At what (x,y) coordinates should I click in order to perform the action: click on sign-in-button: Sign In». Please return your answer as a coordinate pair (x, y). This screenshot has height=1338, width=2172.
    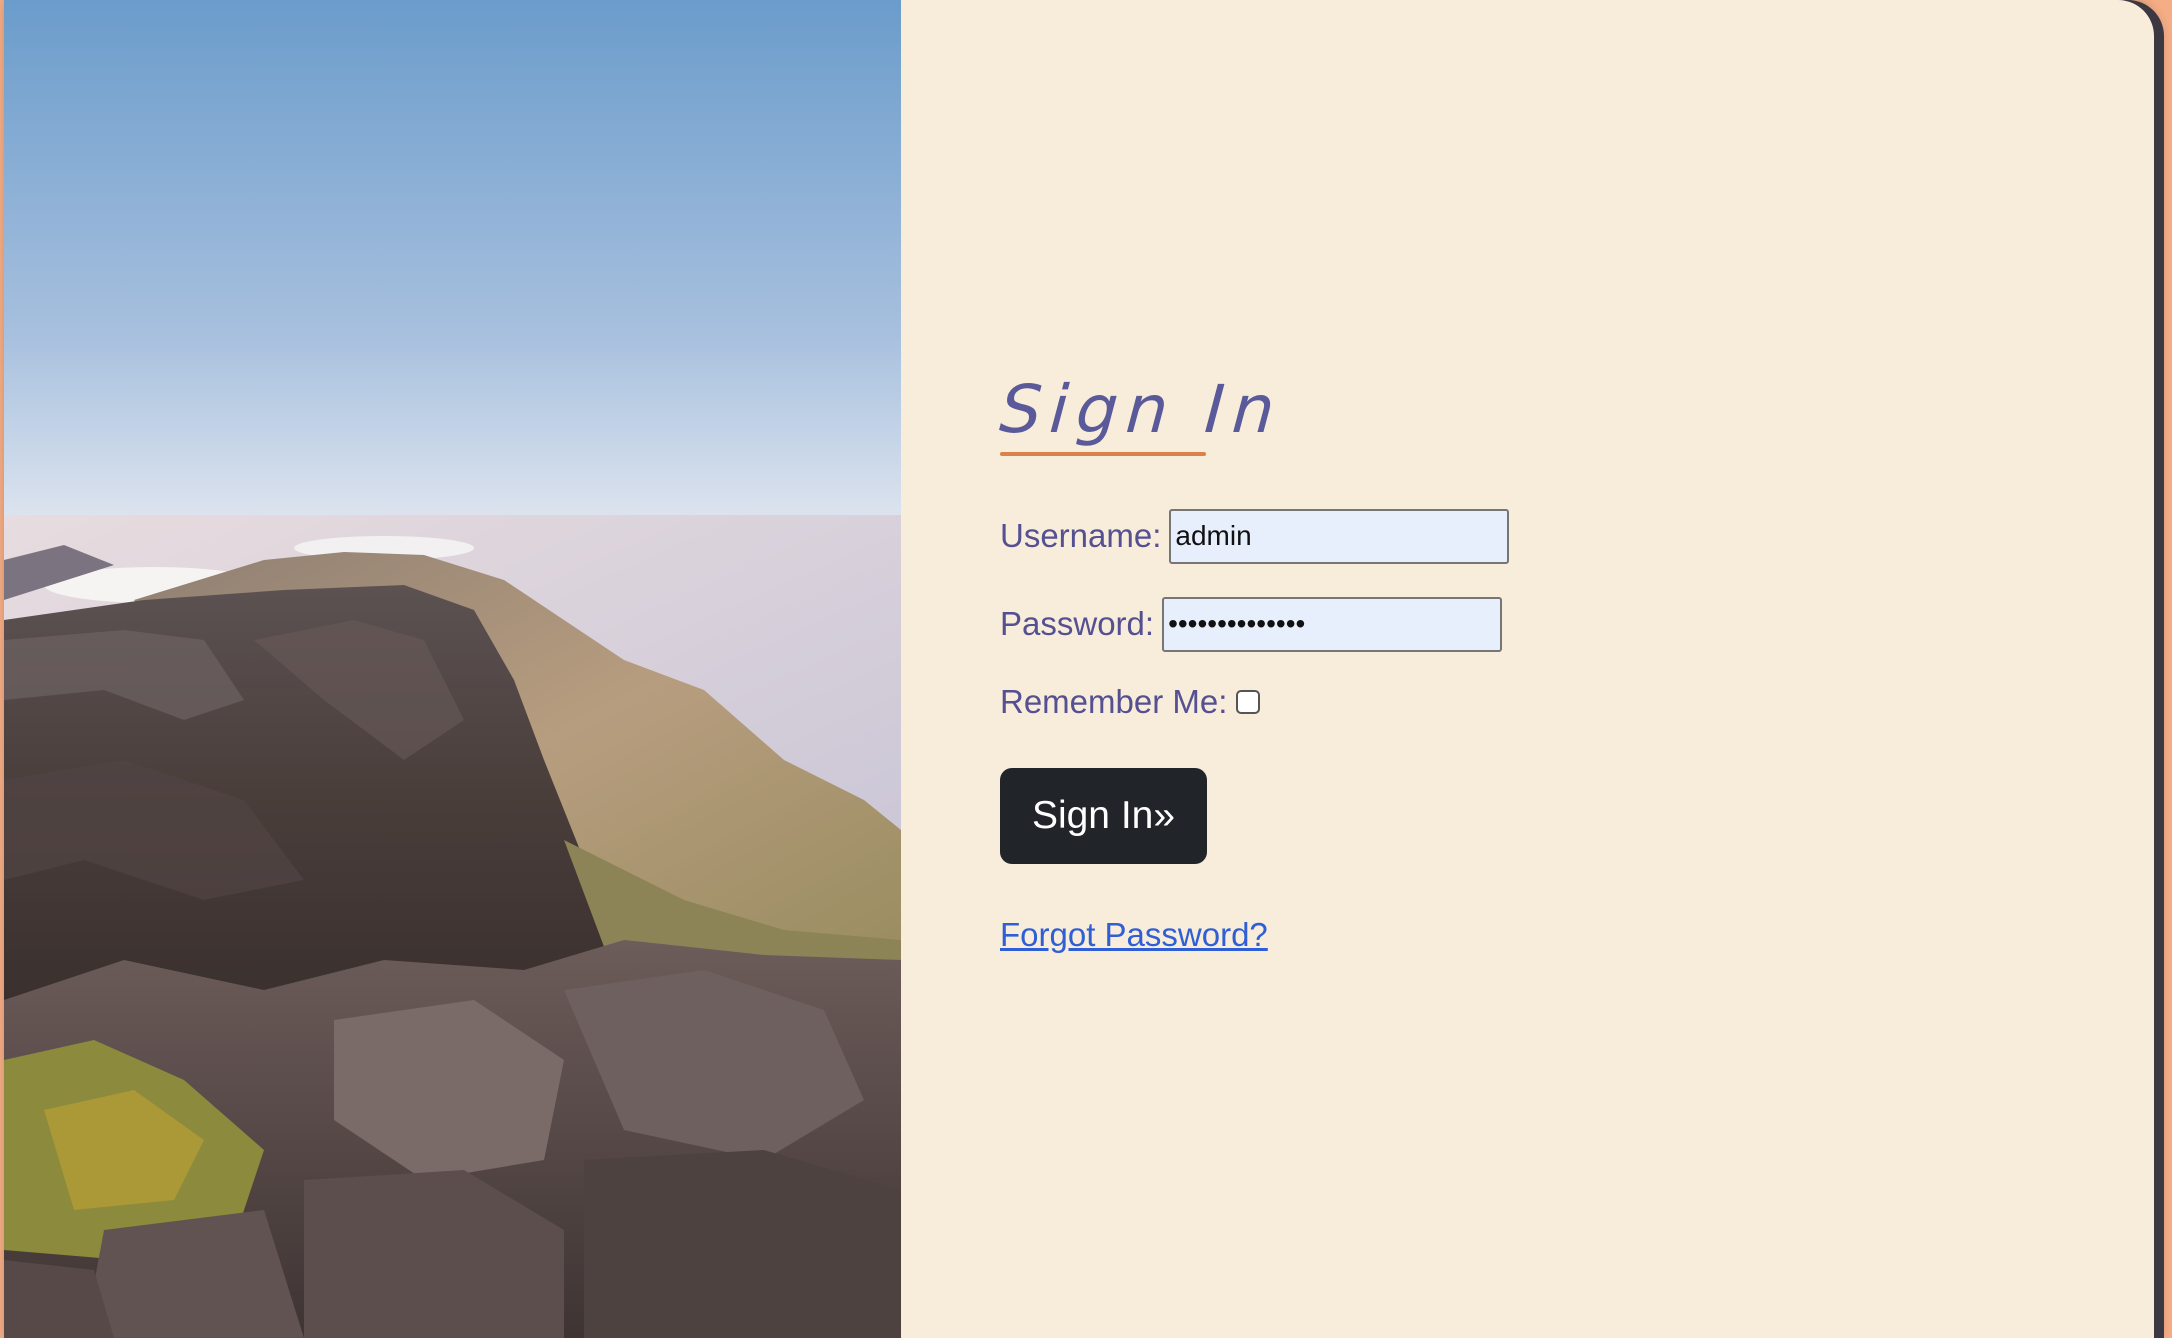
    Looking at the image, I should click on (1103, 816).